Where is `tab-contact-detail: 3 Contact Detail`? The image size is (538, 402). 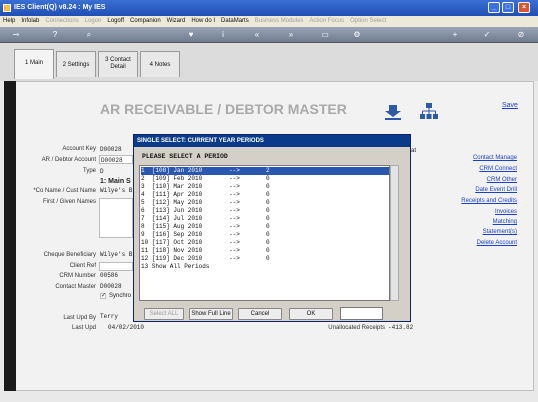
tab-contact-detail: 3 Contact Detail is located at coordinates (118, 64).